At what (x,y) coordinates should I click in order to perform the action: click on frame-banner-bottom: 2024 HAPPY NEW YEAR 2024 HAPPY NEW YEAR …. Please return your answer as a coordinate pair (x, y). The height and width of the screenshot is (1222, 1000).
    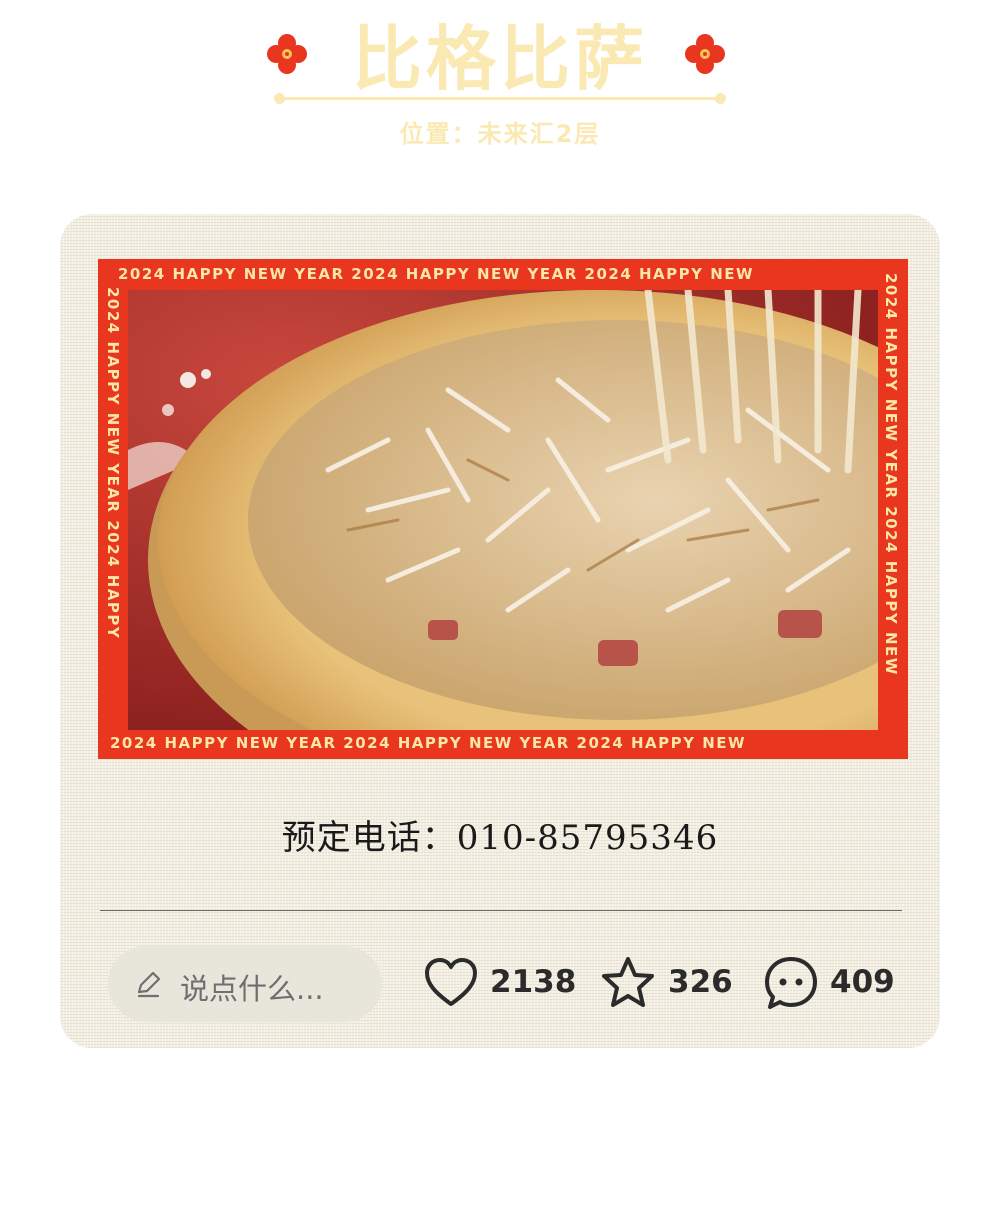
    Looking at the image, I should click on (428, 743).